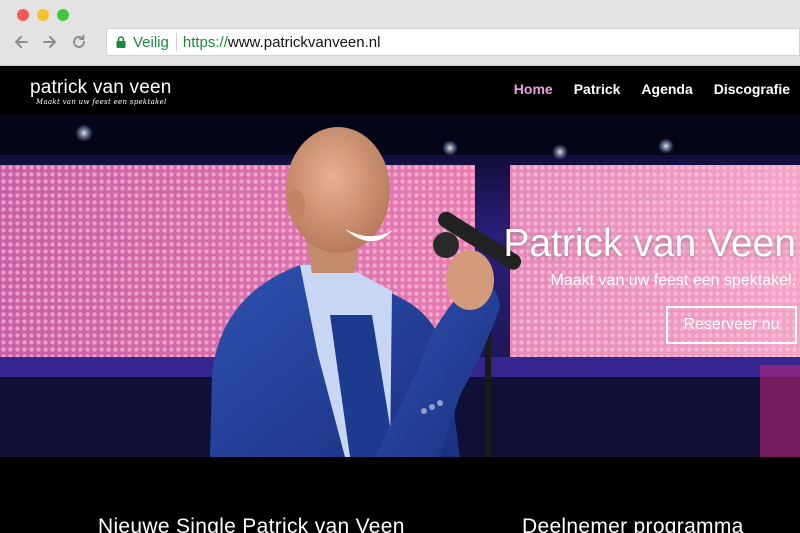 This screenshot has height=533, width=800. Describe the element at coordinates (79, 42) in the screenshot. I see `reload-icon` at that location.